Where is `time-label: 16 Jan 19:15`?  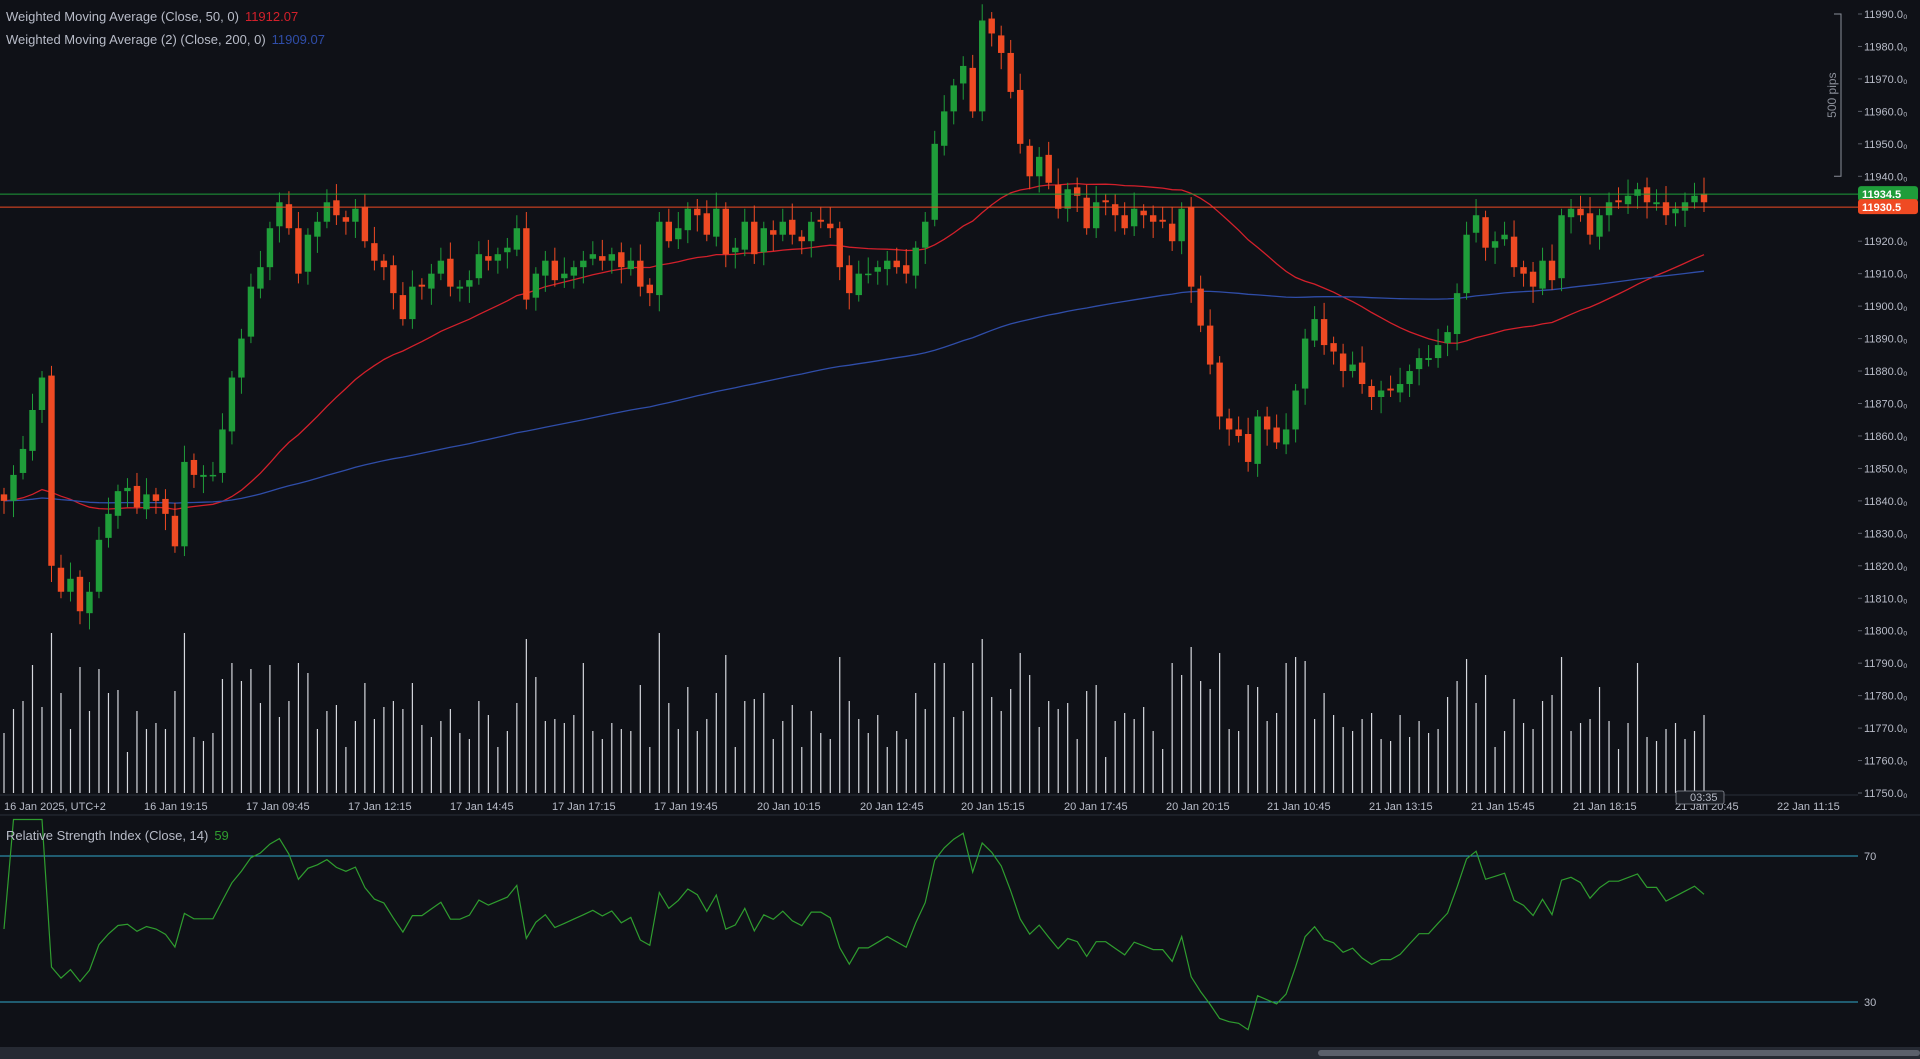 time-label: 16 Jan 19:15 is located at coordinates (176, 807).